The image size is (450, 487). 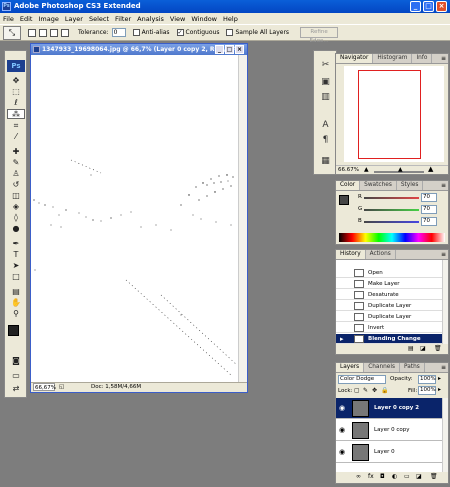 What do you see at coordinates (419, 476) in the screenshot?
I see `new-layer-icon: ◪` at bounding box center [419, 476].